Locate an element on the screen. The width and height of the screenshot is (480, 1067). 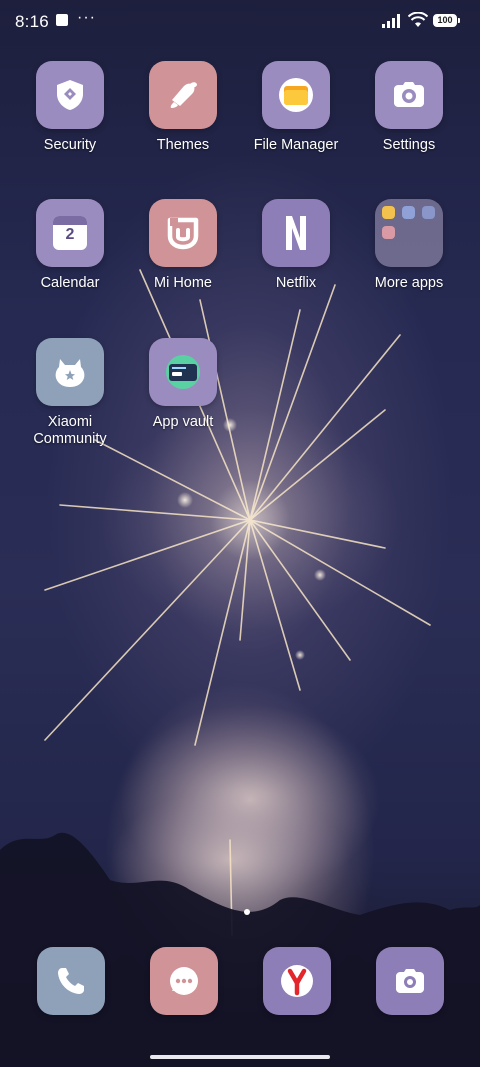
app-netflix: Netflix is located at coordinates (296, 245).